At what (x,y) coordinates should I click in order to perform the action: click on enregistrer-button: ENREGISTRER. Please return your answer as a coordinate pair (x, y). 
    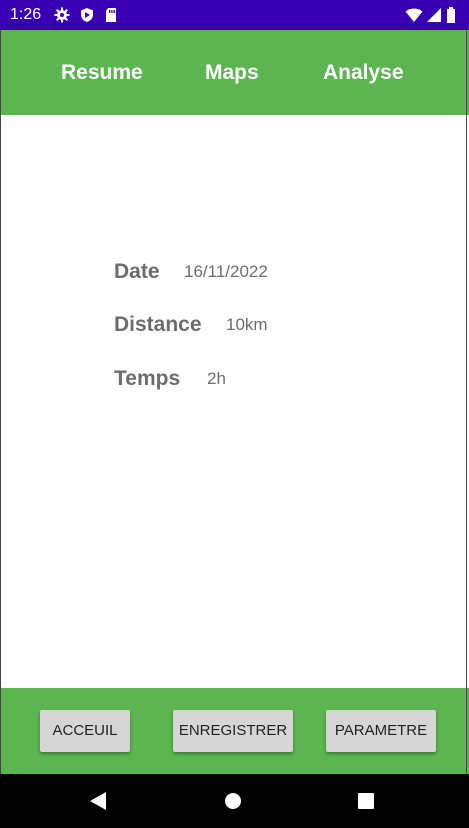
    Looking at the image, I should click on (233, 731).